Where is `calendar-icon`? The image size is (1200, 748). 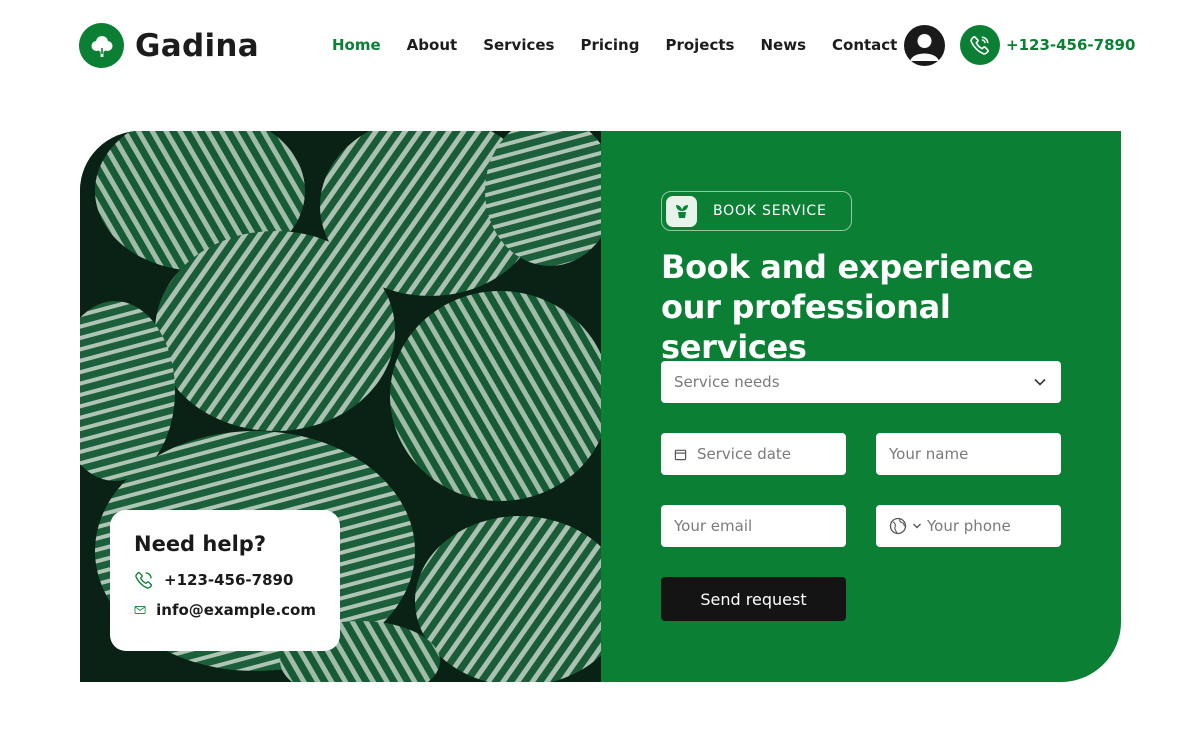 calendar-icon is located at coordinates (680, 454).